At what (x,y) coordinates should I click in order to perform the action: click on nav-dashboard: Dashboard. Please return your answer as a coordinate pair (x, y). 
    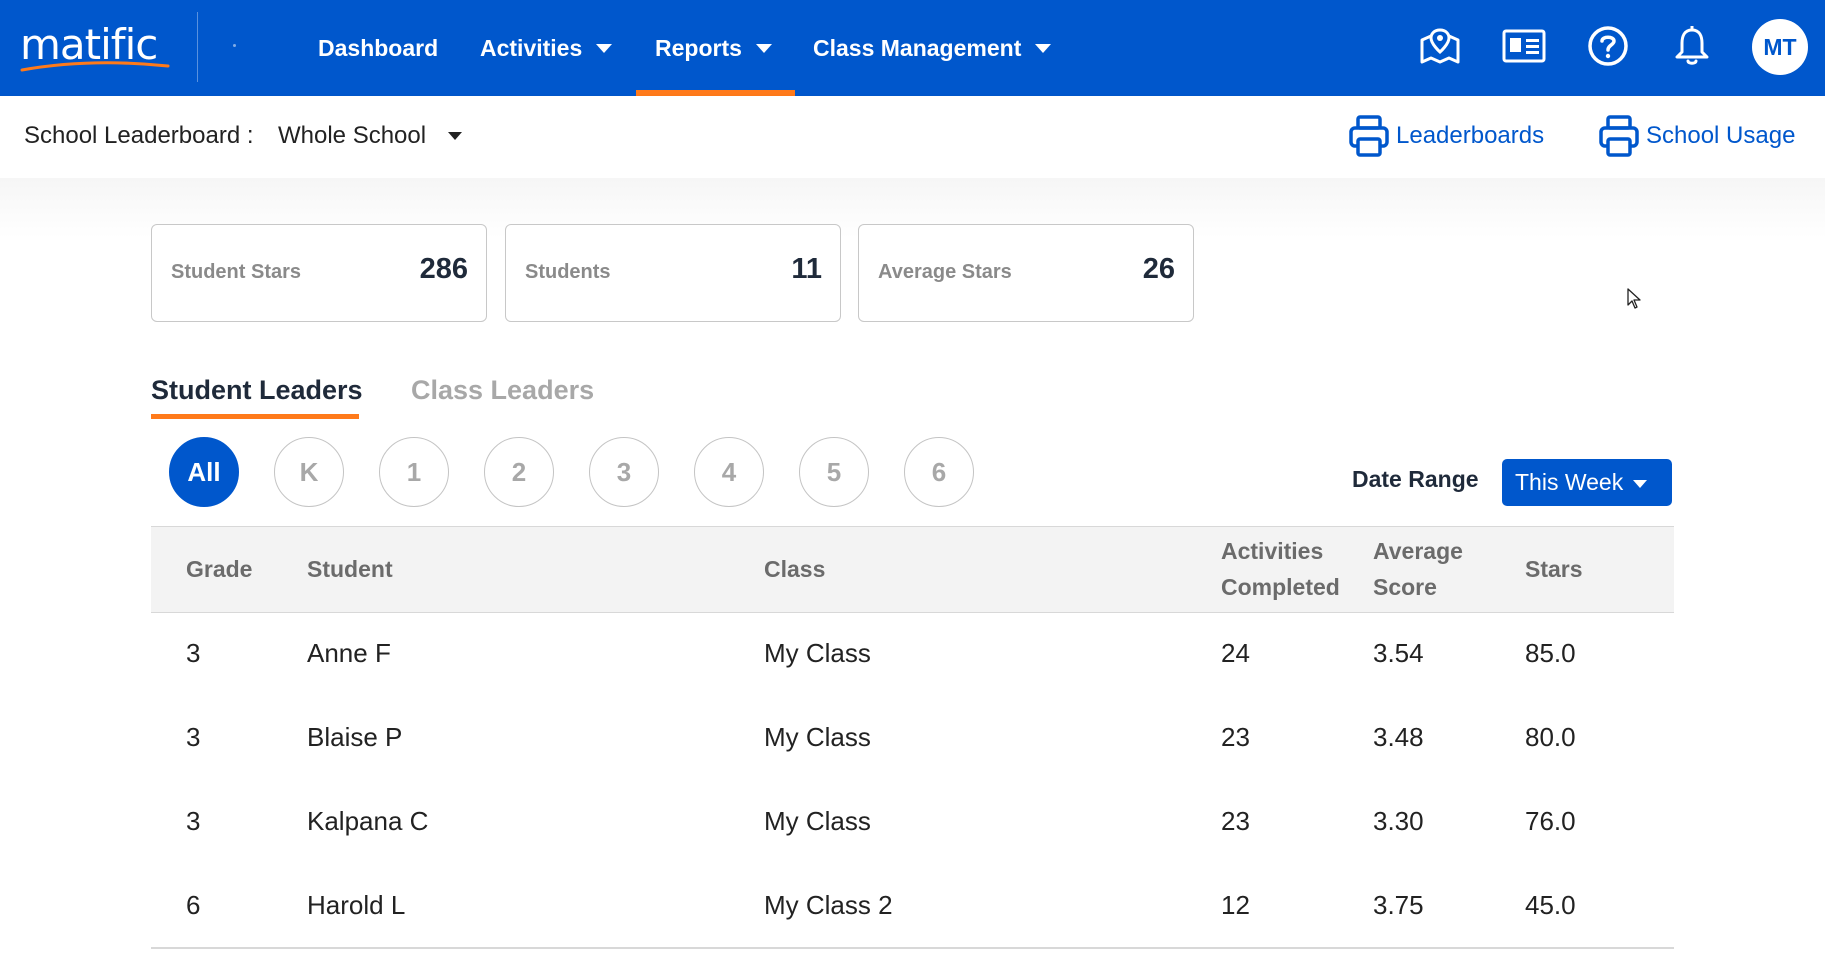
    Looking at the image, I should click on (378, 48).